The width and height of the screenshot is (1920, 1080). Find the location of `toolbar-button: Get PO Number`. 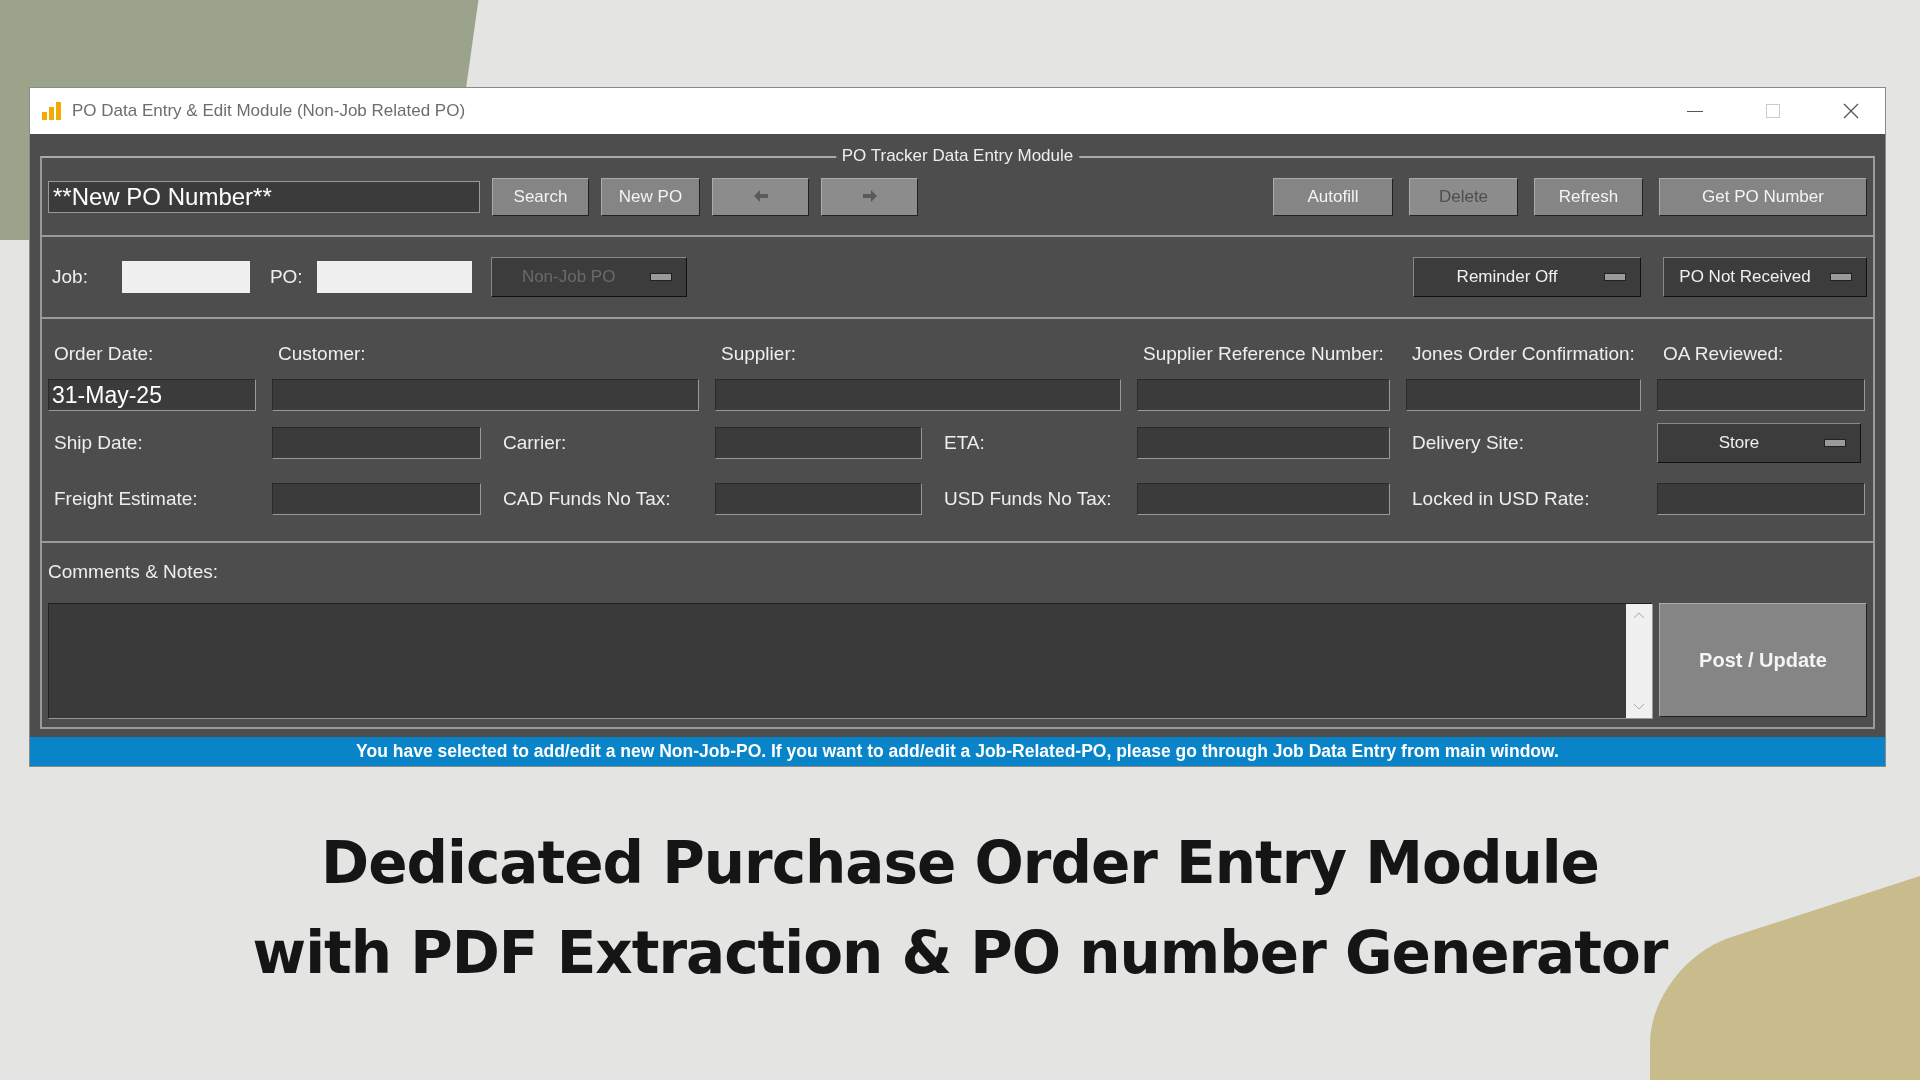

toolbar-button: Get PO Number is located at coordinates (1763, 197).